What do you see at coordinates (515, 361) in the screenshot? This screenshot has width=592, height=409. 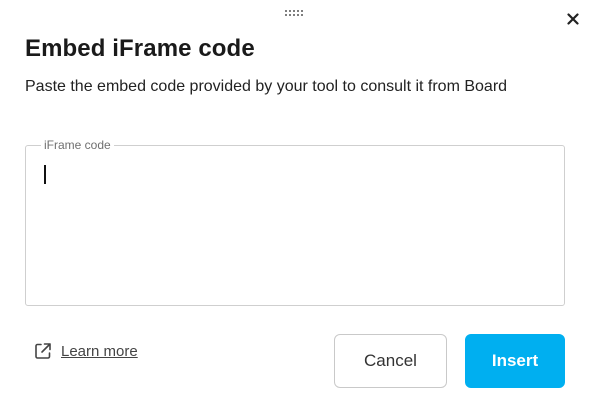 I see `insert-button: Insert` at bounding box center [515, 361].